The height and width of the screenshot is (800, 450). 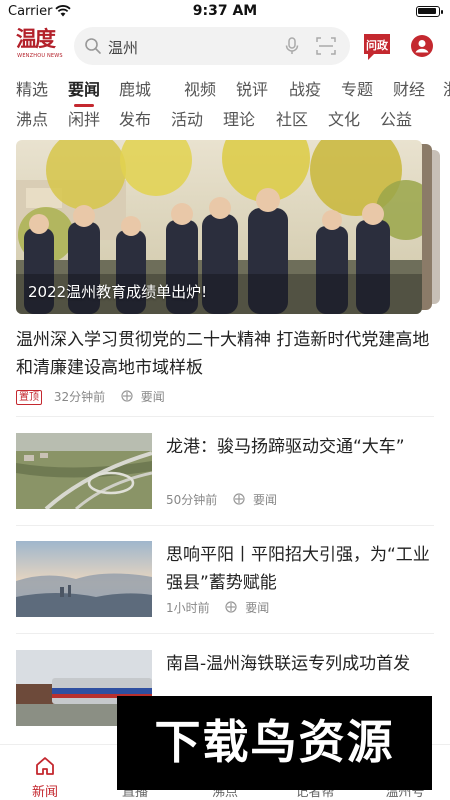 I want to click on channel-tabs-secondary: 沸点 闲拌 发布 活动 理论 社区 文化 公益, so click(x=225, y=123).